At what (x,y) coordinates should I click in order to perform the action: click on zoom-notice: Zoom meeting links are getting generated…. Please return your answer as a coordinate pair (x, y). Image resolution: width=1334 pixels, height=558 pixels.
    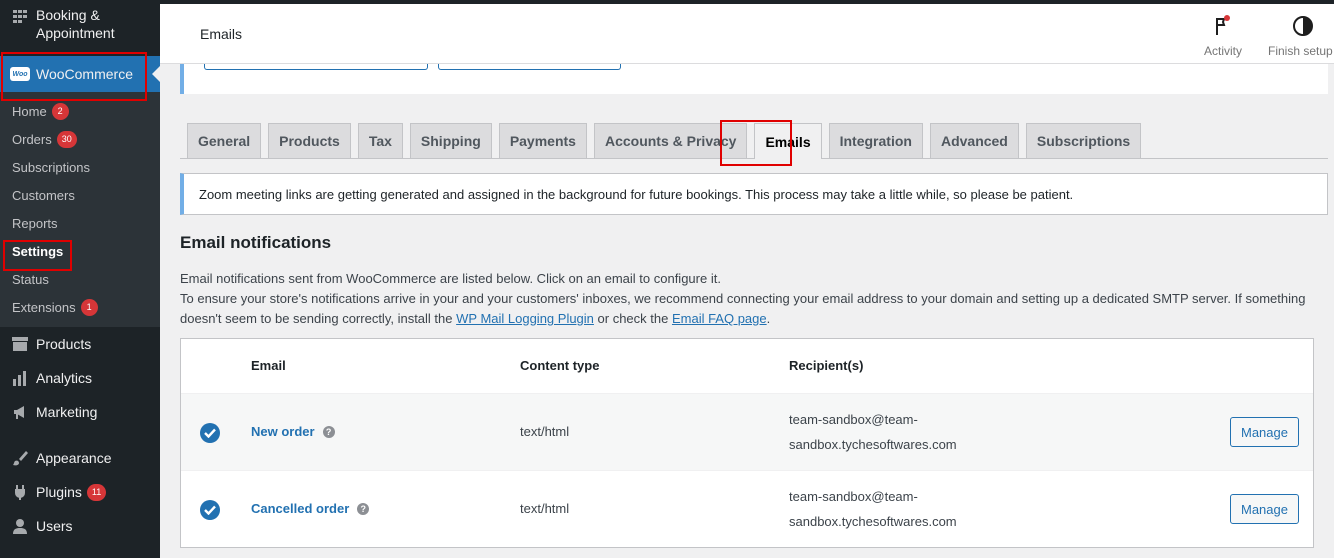
    Looking at the image, I should click on (754, 194).